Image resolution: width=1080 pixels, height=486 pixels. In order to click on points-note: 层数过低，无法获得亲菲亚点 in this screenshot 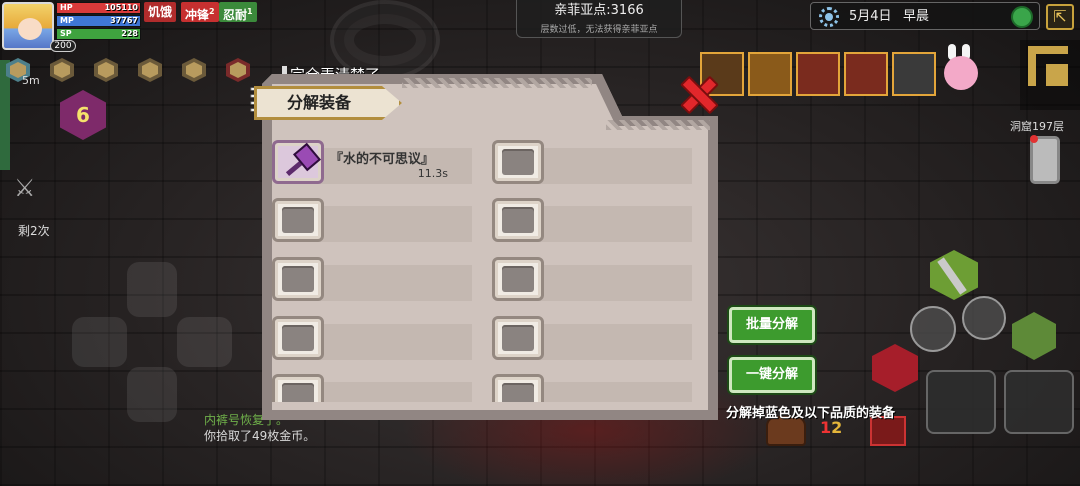, I will do `click(599, 30)`.